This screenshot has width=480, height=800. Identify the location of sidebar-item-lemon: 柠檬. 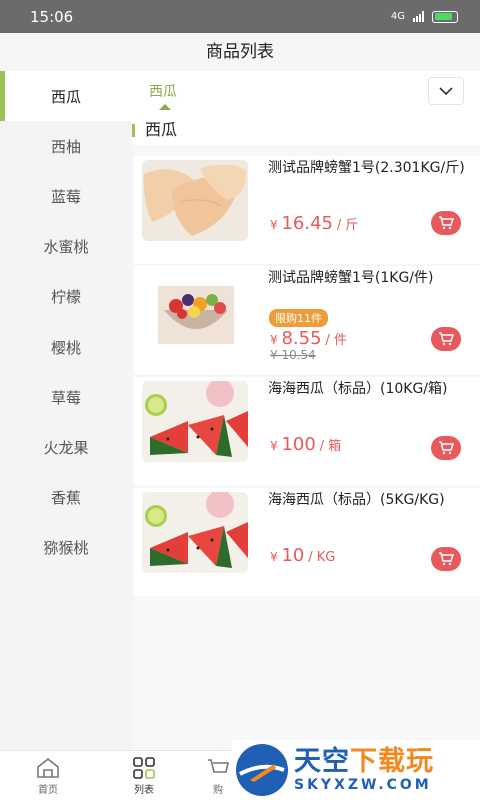
(66, 297).